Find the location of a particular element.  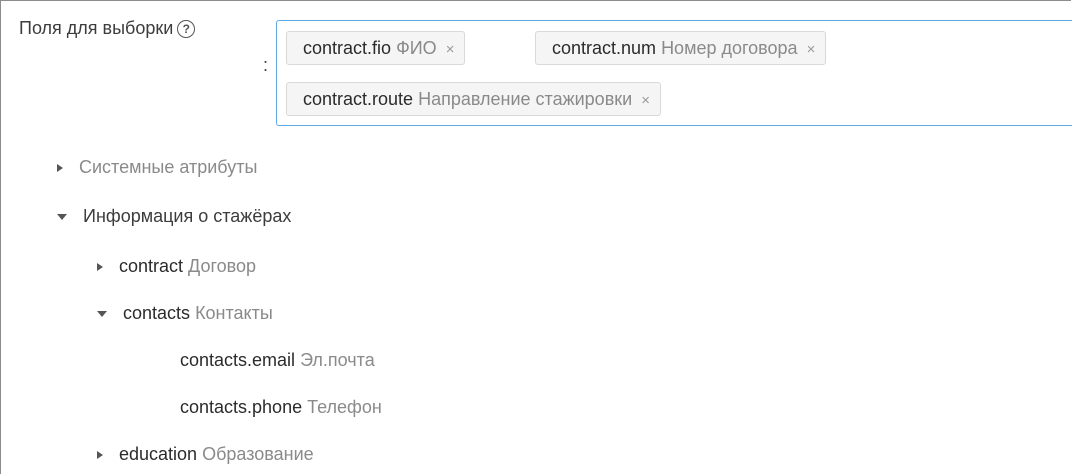

tree-node-description: Образование is located at coordinates (258, 454).